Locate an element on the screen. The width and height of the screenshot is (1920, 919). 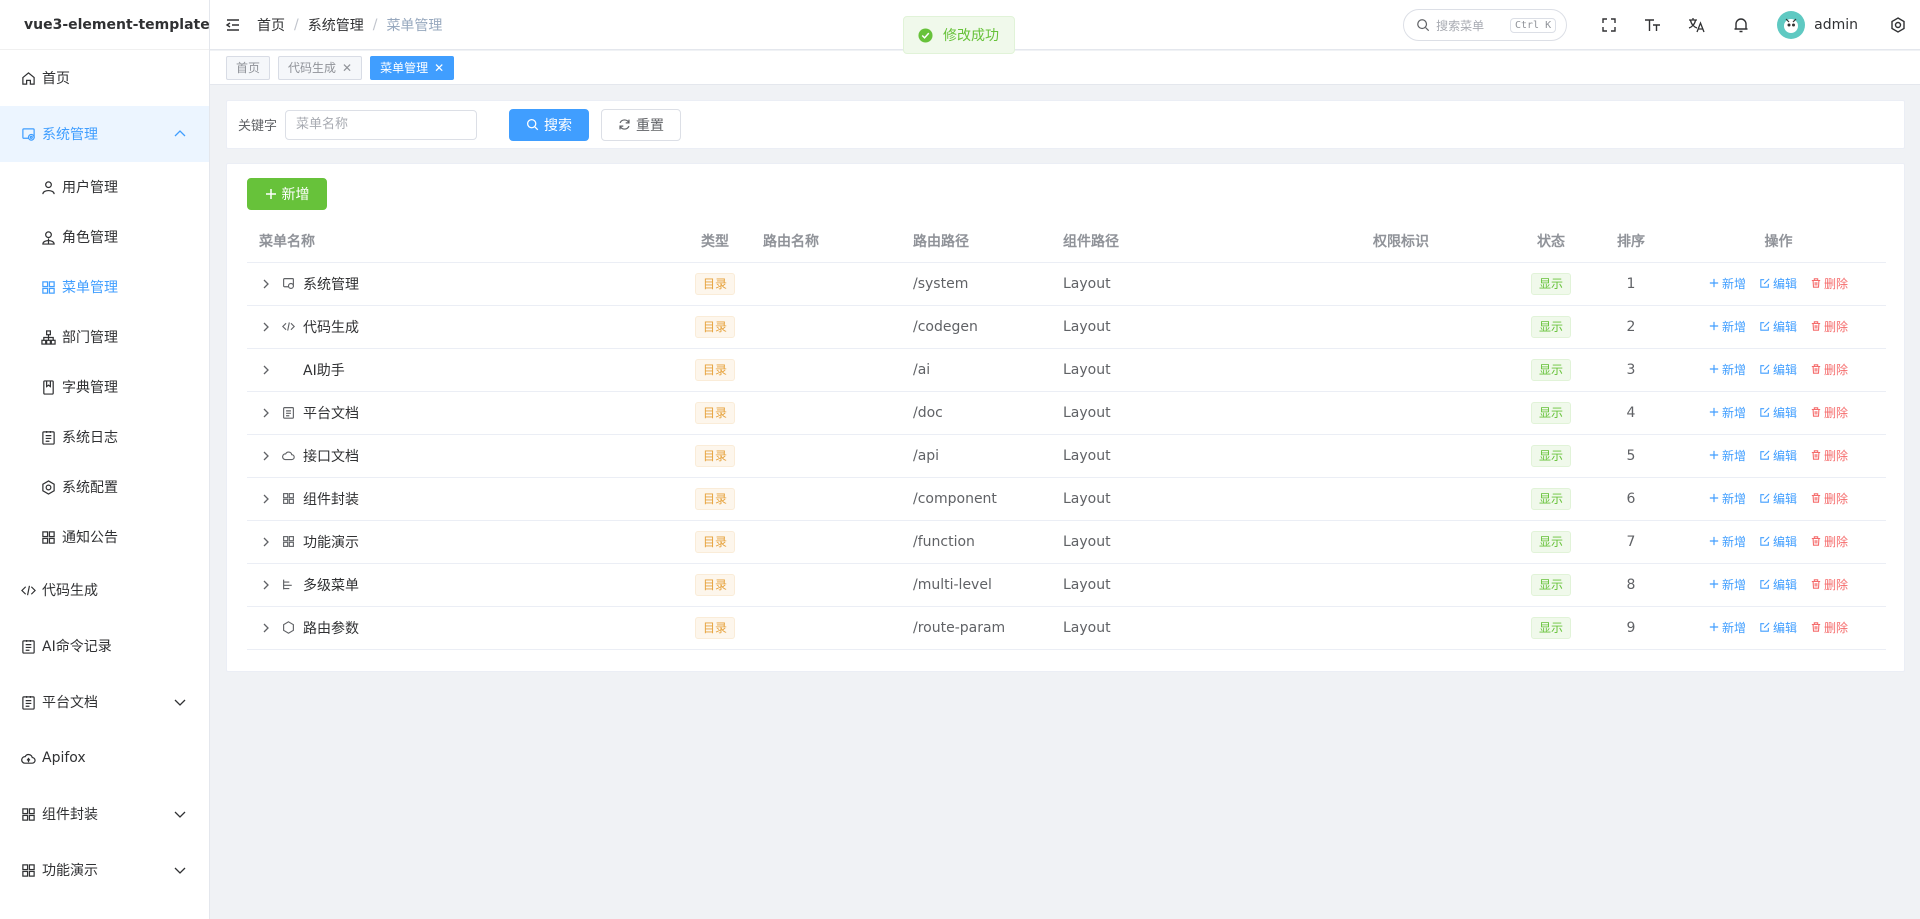
translate-icon is located at coordinates (1697, 25).